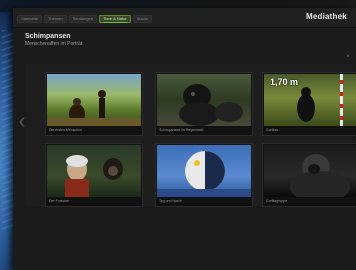 This screenshot has height=270, width=356. I want to click on tab-label: Suche, so click(142, 18).